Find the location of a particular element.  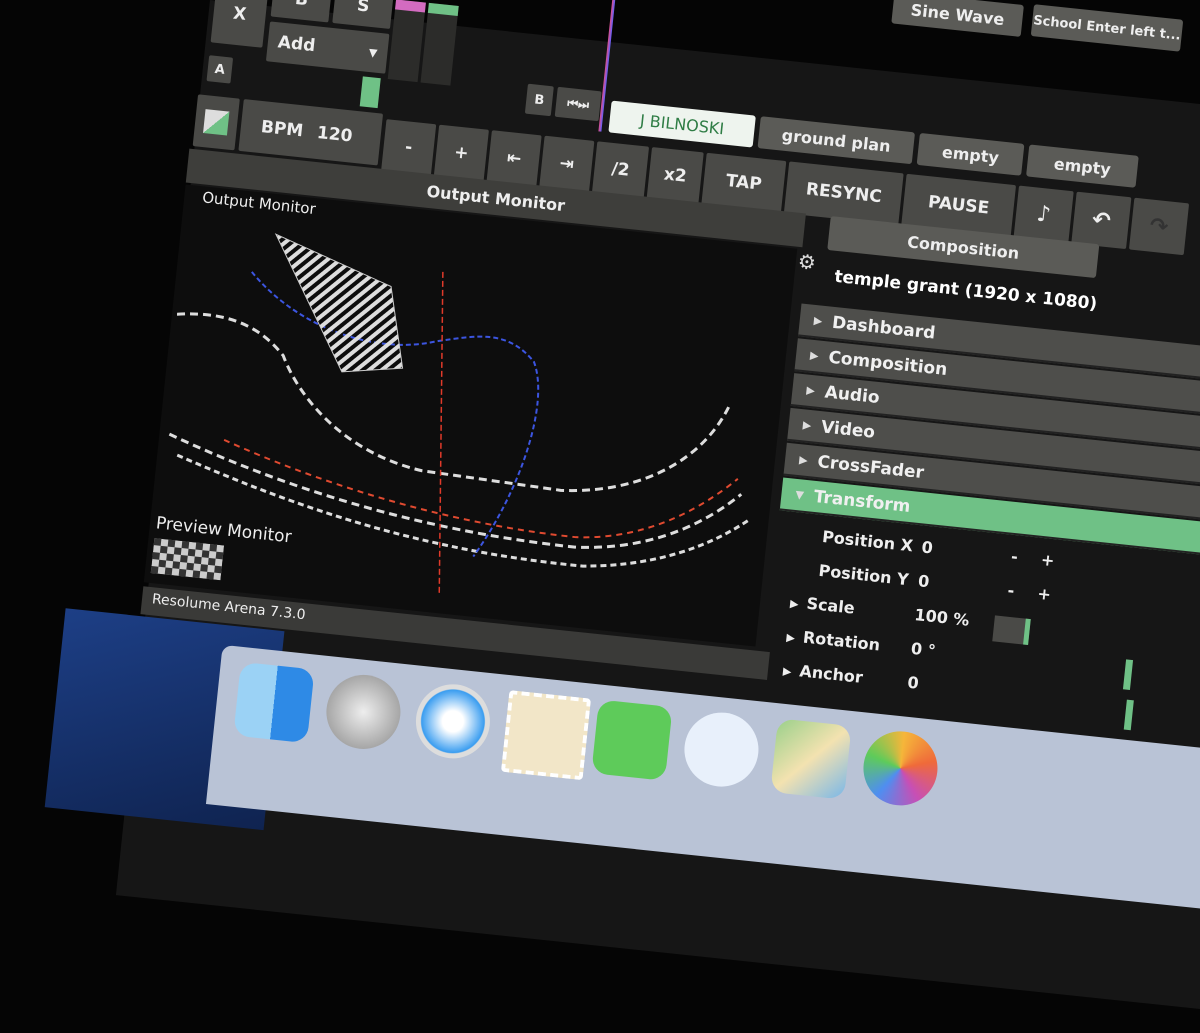

skip-buttons: ⏮⏭ is located at coordinates (578, 104).